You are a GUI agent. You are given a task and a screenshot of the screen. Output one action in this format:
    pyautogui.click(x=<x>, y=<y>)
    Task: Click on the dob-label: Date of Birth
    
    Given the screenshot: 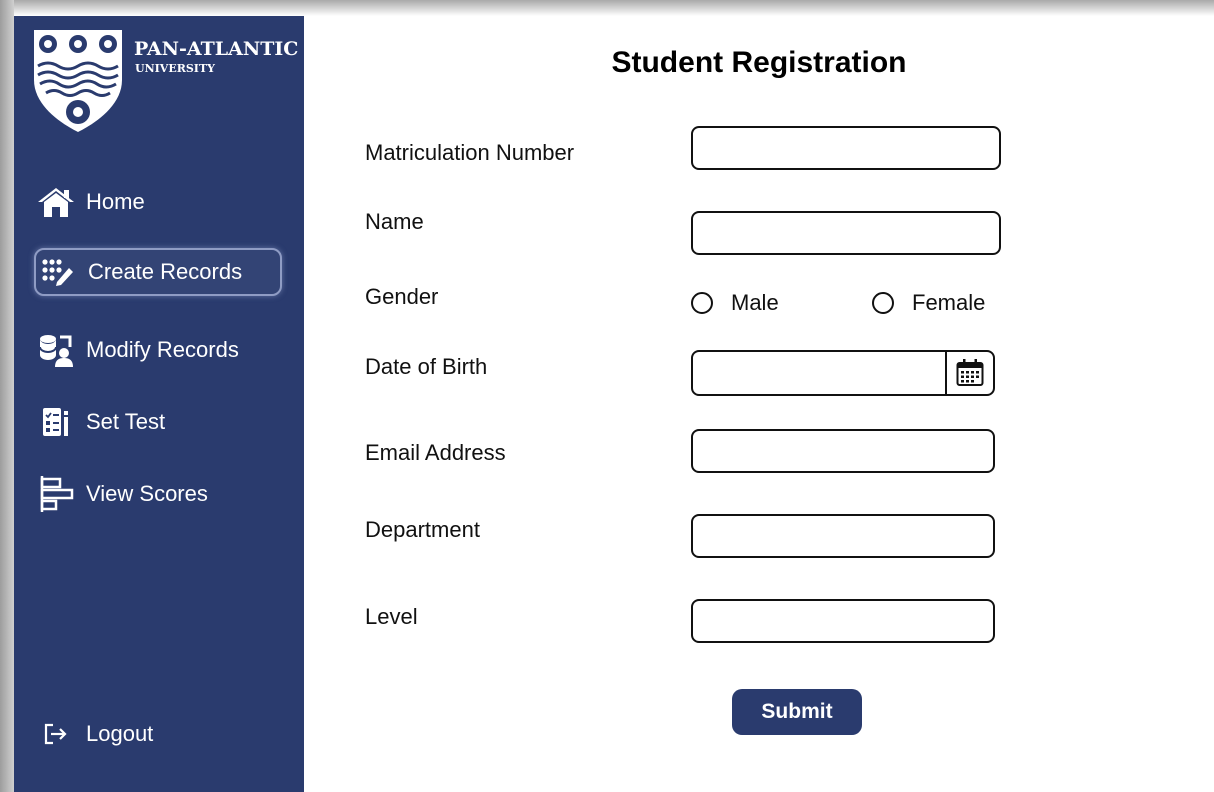 What is the action you would take?
    pyautogui.click(x=426, y=366)
    